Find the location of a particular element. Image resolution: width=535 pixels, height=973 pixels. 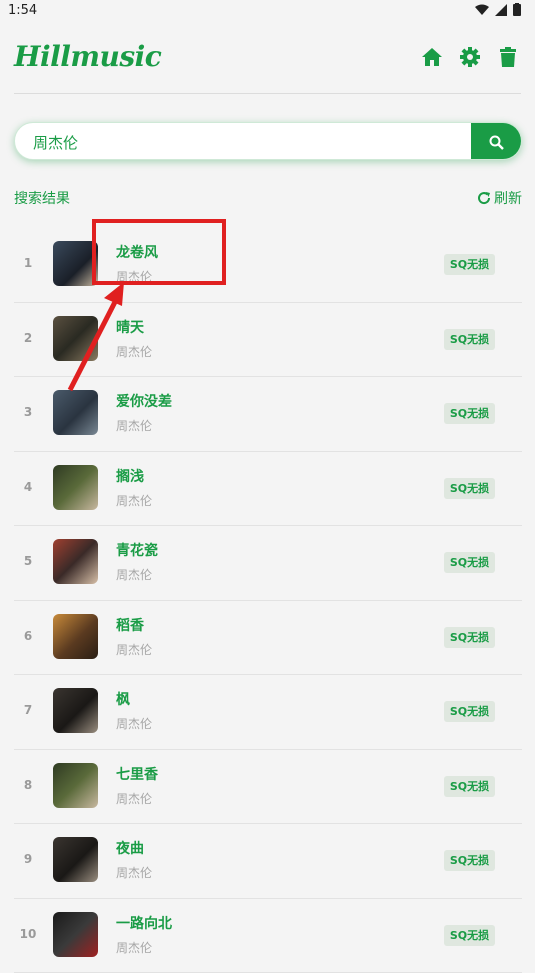

header-actions is located at coordinates (470, 57).